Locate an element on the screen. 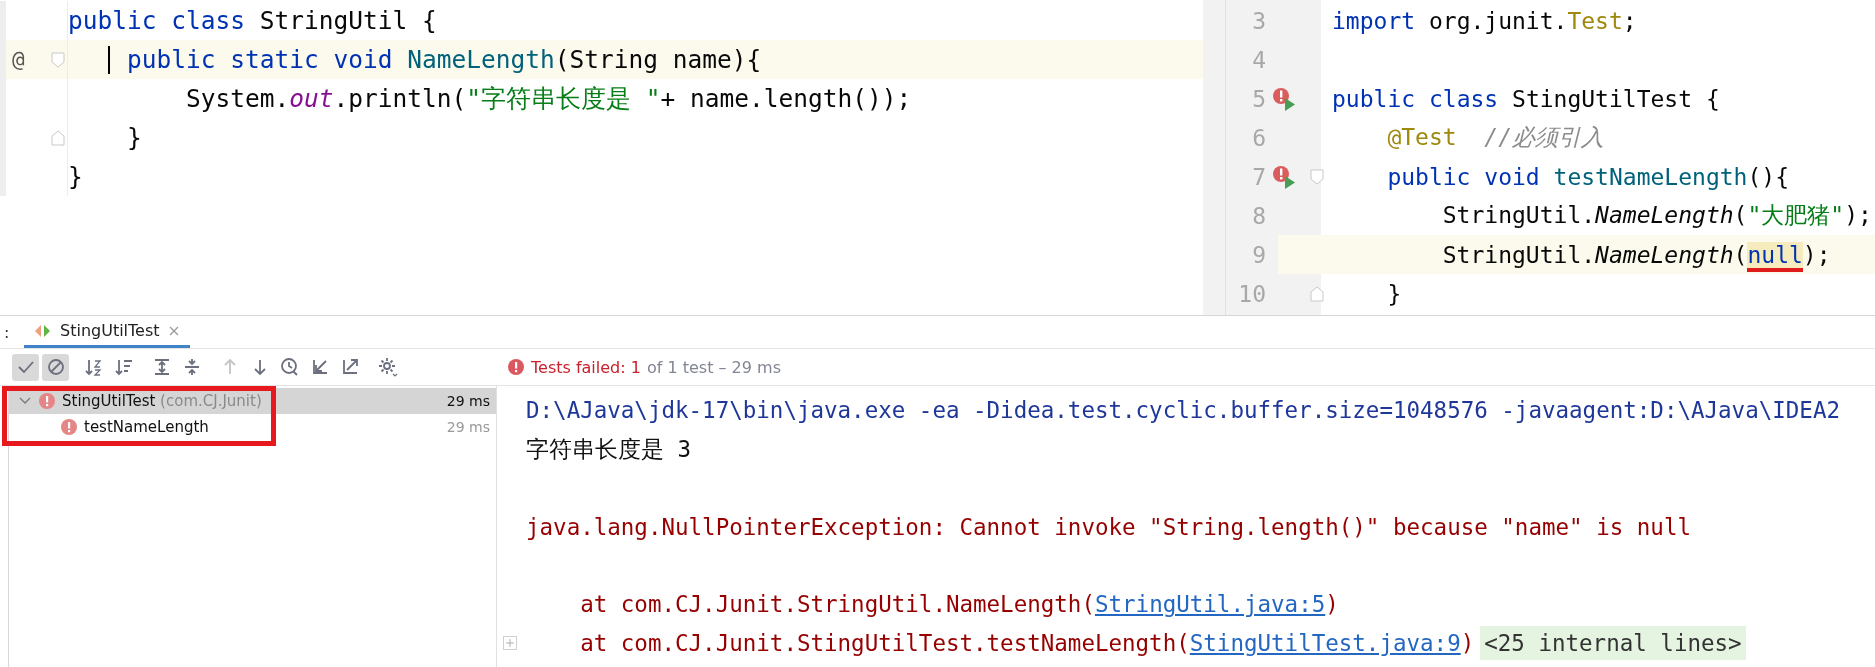  code-line: public class StringUtil { is located at coordinates (252, 20).